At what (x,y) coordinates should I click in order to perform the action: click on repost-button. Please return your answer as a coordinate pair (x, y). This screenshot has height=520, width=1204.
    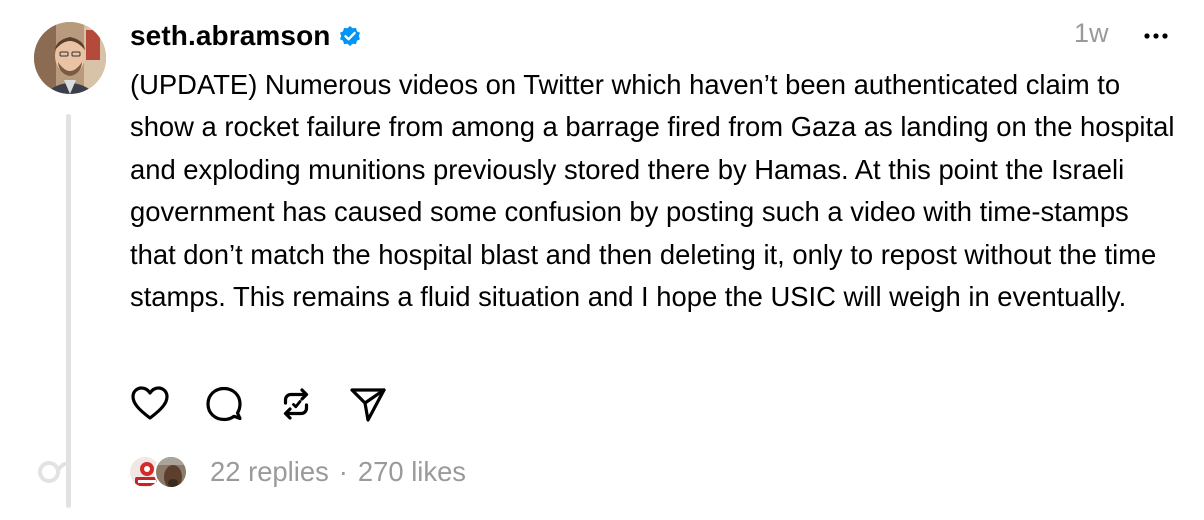
    Looking at the image, I should click on (296, 404).